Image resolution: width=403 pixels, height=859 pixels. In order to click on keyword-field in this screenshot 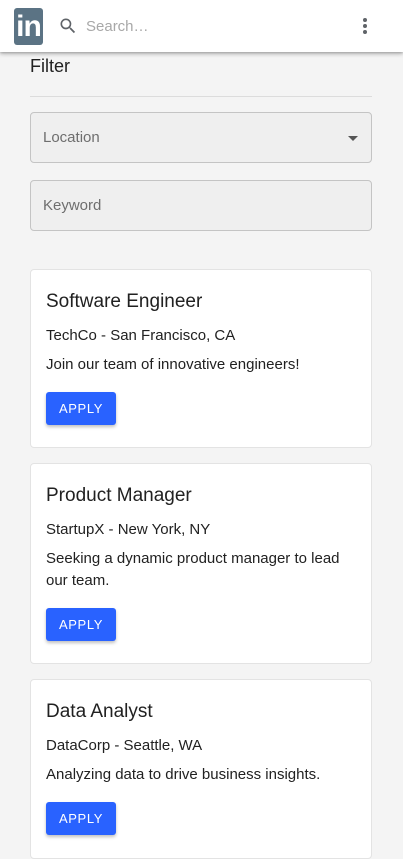, I will do `click(201, 205)`.